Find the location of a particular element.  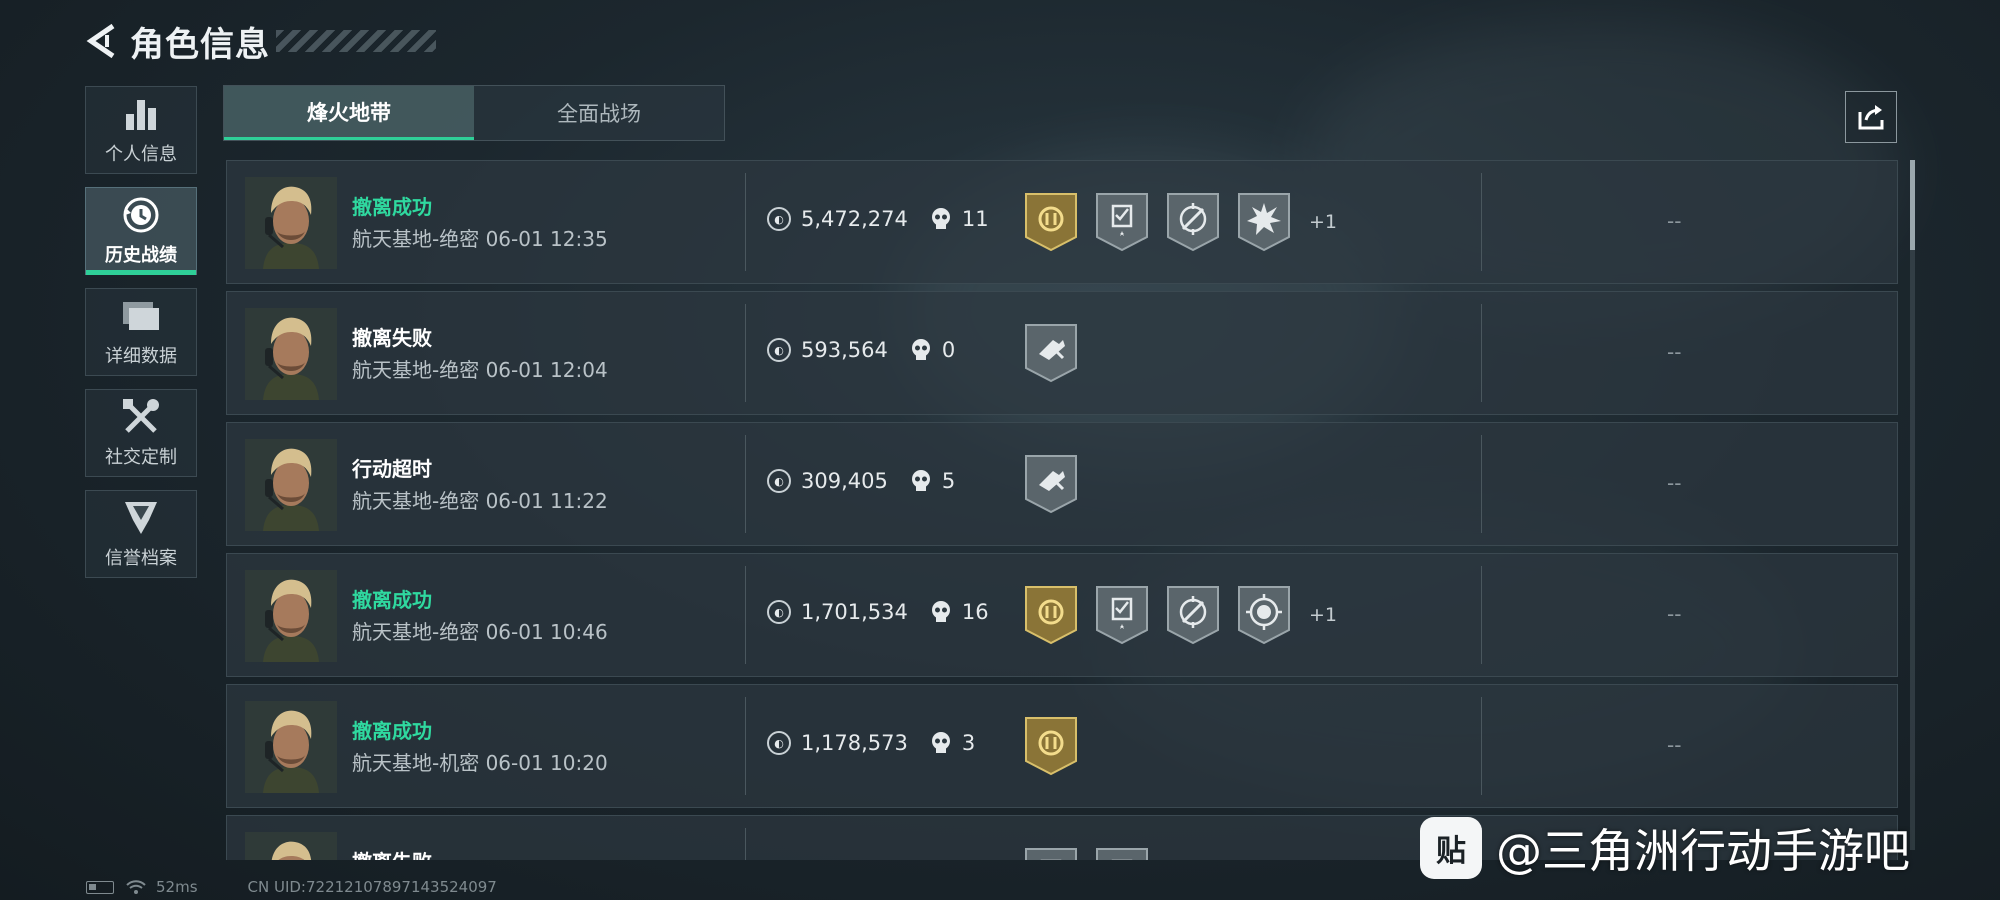

sidebar-item-social: 社交定制 is located at coordinates (141, 433).